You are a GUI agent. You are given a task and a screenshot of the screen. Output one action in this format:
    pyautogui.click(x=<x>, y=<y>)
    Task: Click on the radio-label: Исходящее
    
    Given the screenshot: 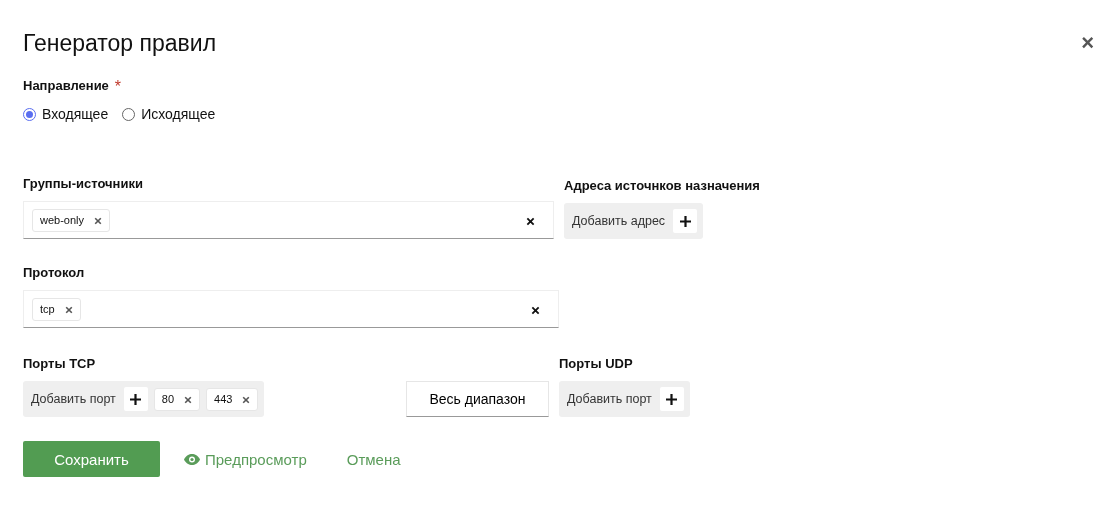 What is the action you would take?
    pyautogui.click(x=178, y=114)
    